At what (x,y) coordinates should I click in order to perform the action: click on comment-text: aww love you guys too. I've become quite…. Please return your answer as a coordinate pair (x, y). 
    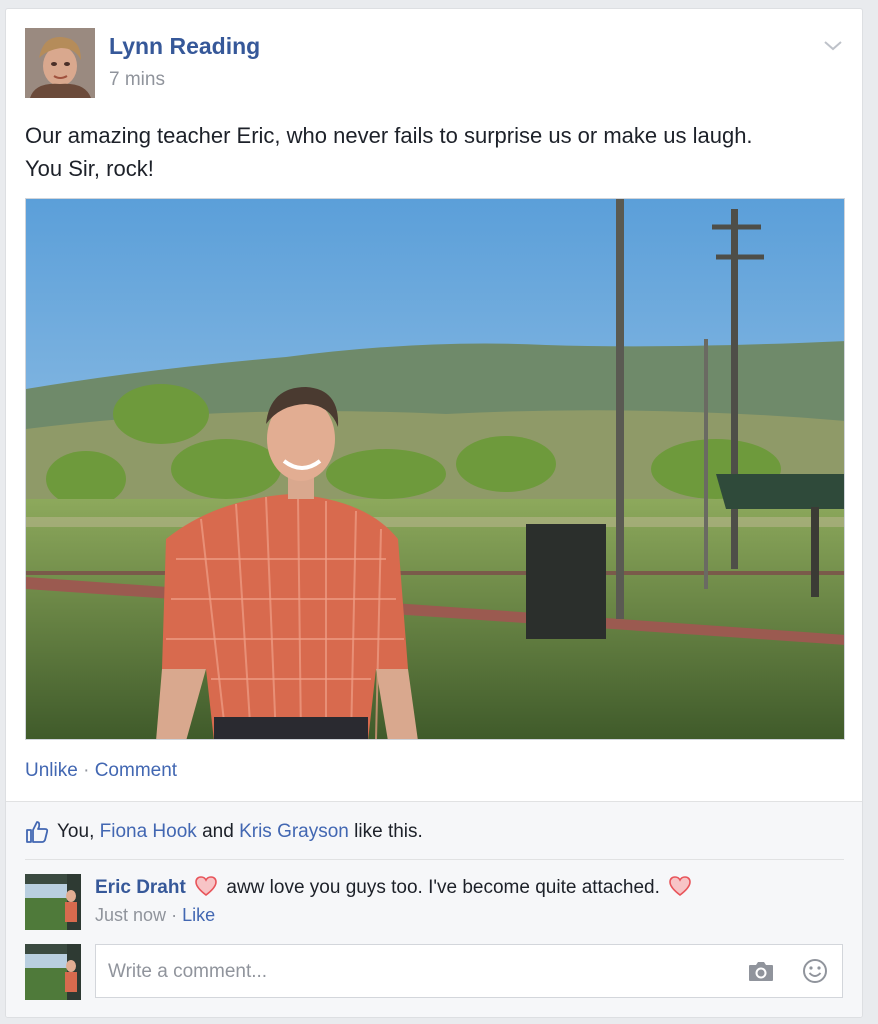
    Looking at the image, I should click on (443, 887).